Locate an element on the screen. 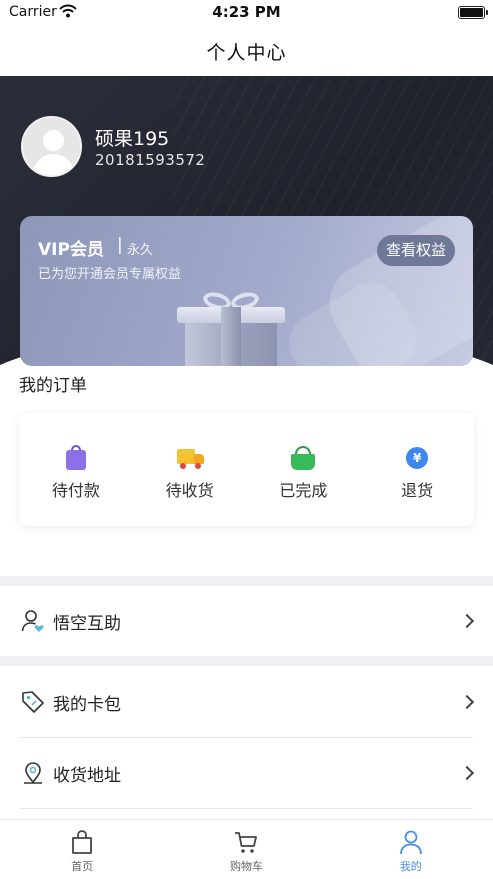  avatar-body-shape is located at coordinates (53, 164).